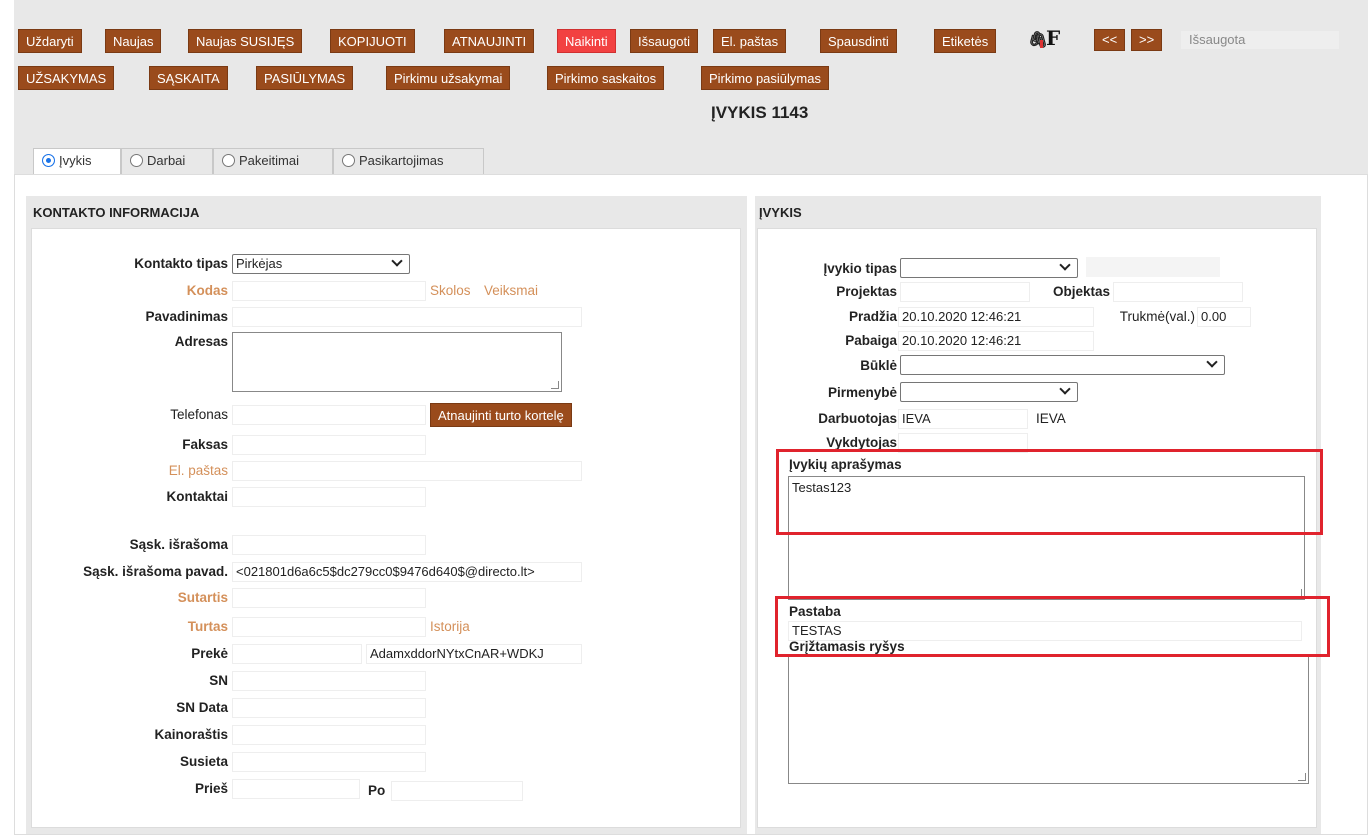 This screenshot has width=1368, height=835. What do you see at coordinates (857, 418) in the screenshot?
I see `employee-label: Darbuotojas` at bounding box center [857, 418].